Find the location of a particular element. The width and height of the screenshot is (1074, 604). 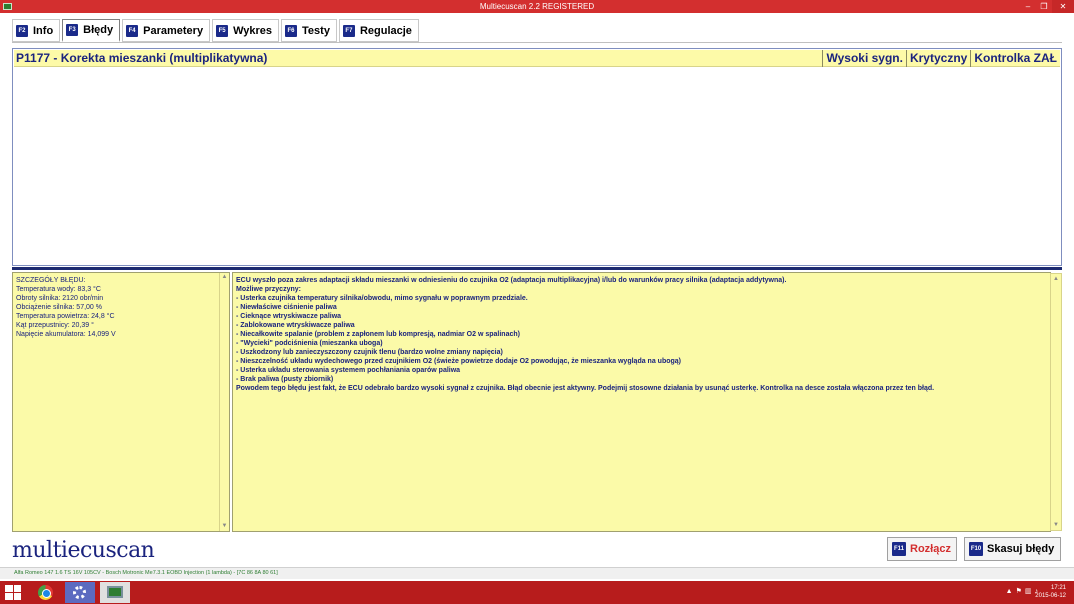

chrome-icon is located at coordinates (46, 592).